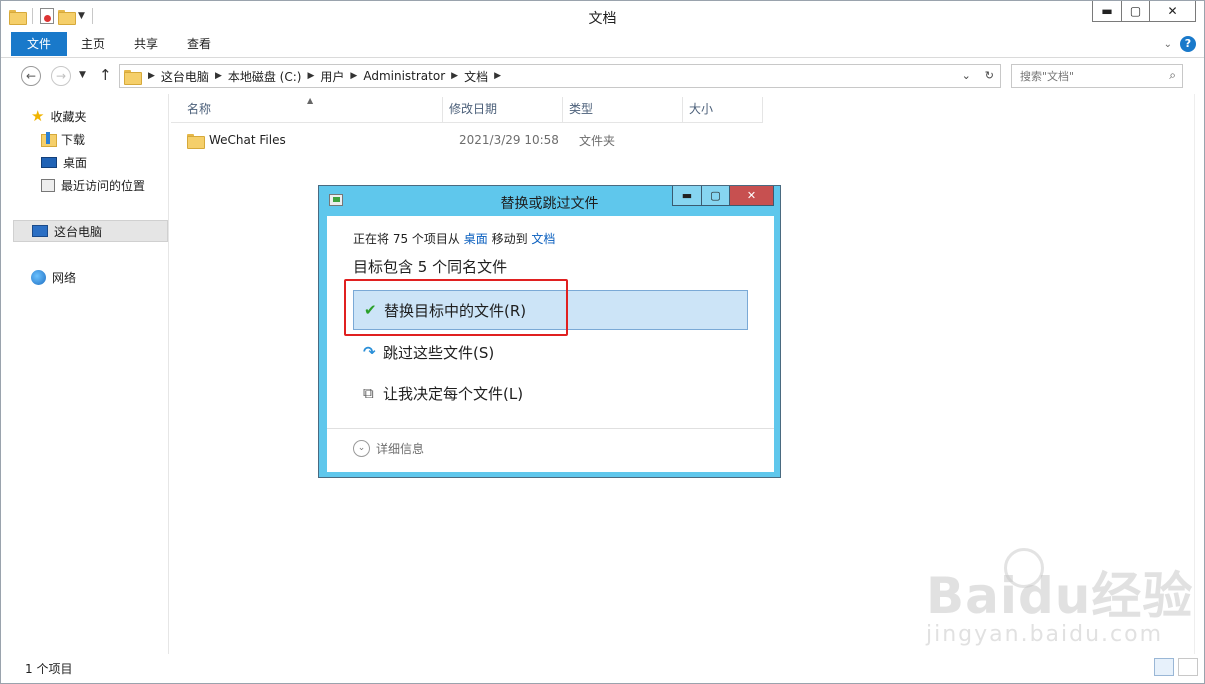  What do you see at coordinates (146, 44) in the screenshot?
I see `tab-share: 共享` at bounding box center [146, 44].